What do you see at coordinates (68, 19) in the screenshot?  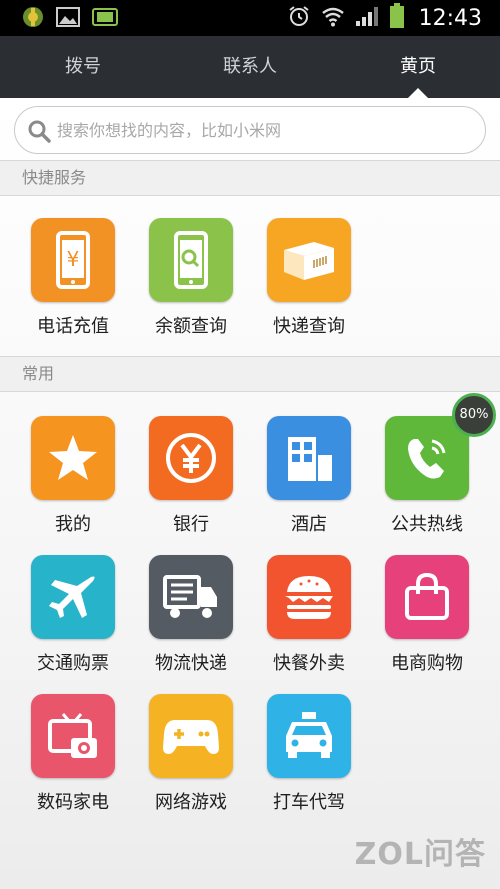 I see `gallery-notification-icon` at bounding box center [68, 19].